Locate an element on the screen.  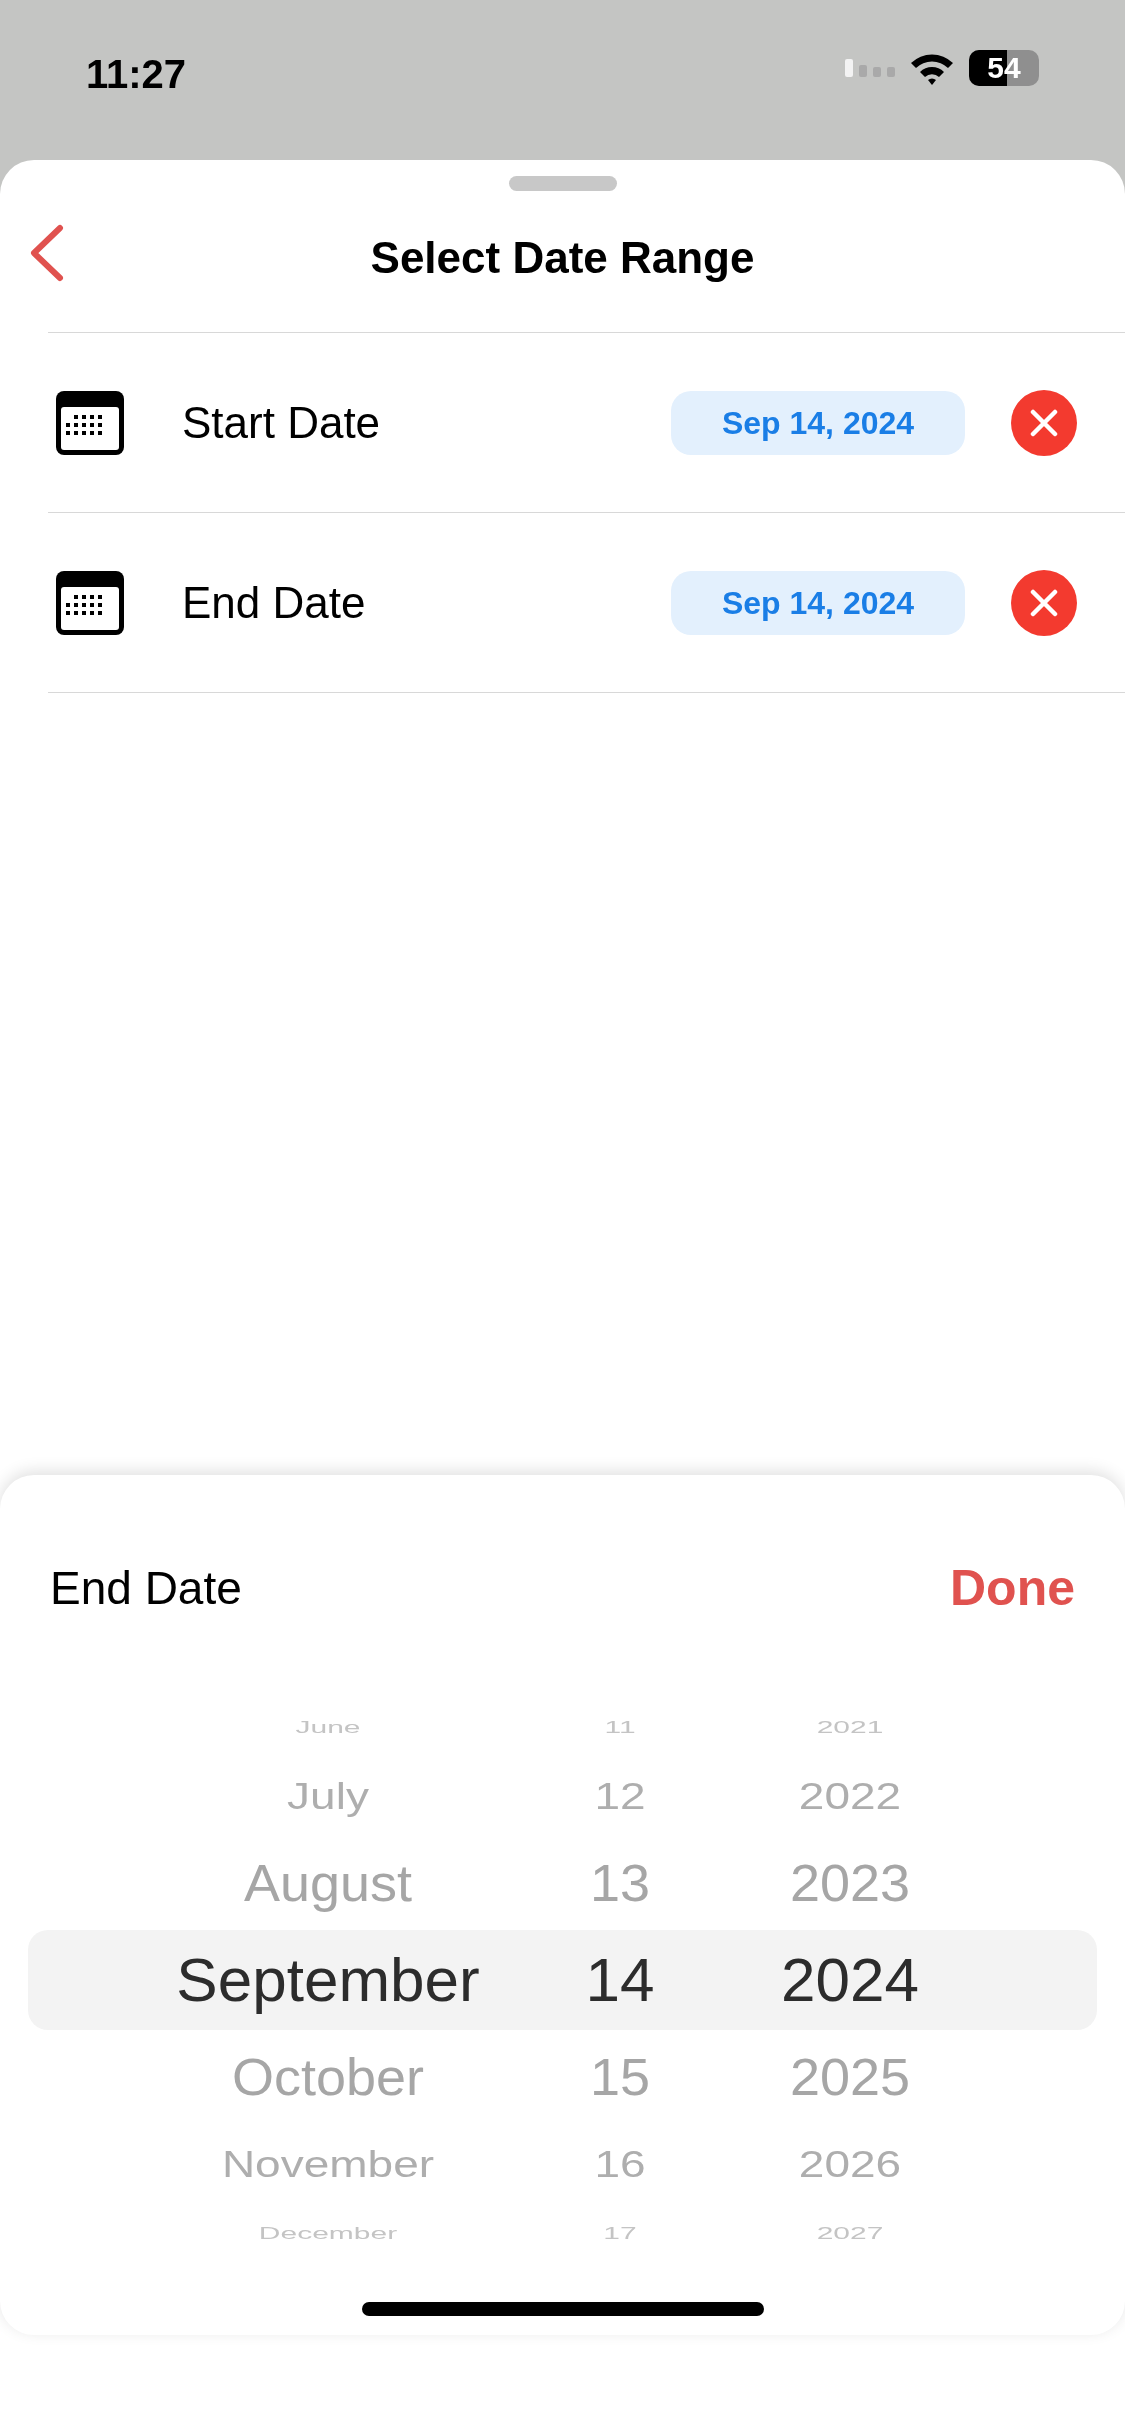
picker-option: June is located at coordinates (328, 1727).